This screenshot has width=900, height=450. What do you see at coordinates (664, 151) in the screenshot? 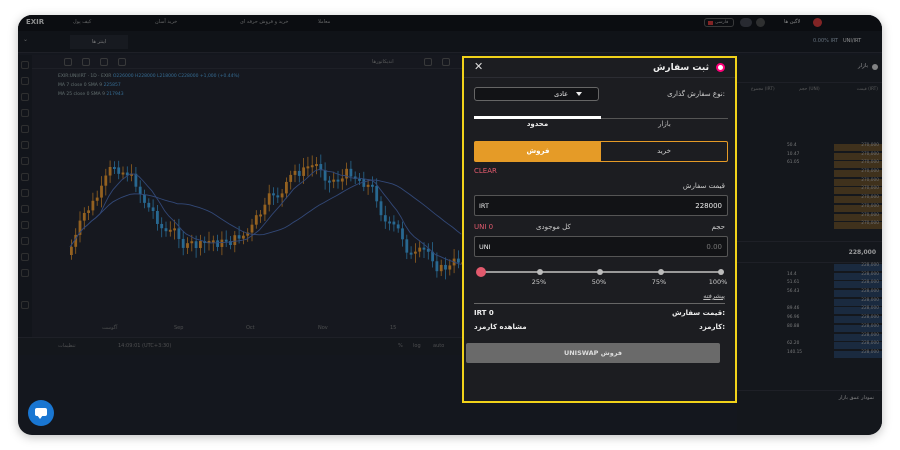
I see `buy-side-button: خرید` at bounding box center [664, 151].